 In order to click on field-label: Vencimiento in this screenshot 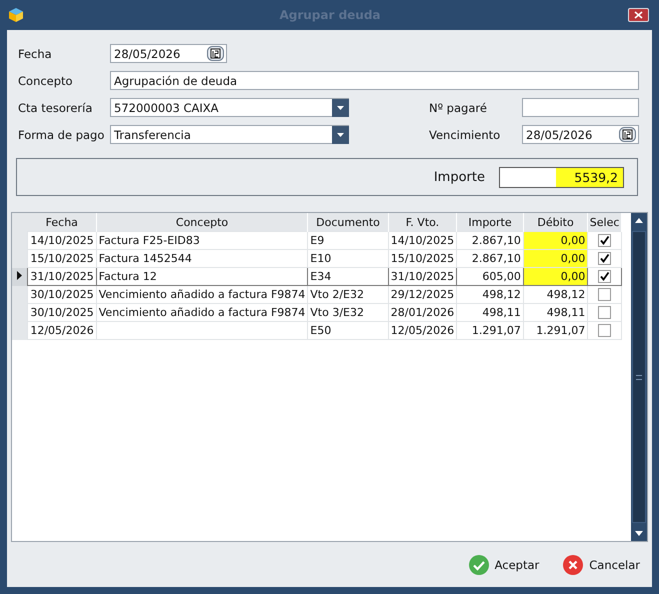, I will do `click(465, 135)`.